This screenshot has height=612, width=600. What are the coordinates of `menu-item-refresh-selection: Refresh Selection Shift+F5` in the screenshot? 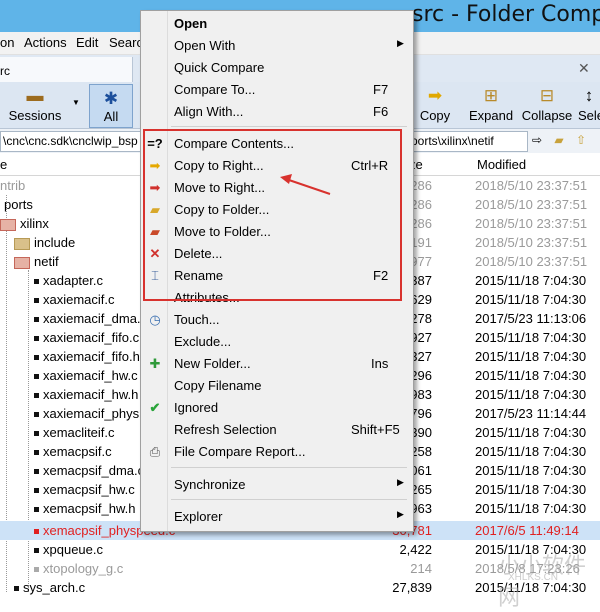 It's located at (277, 430).